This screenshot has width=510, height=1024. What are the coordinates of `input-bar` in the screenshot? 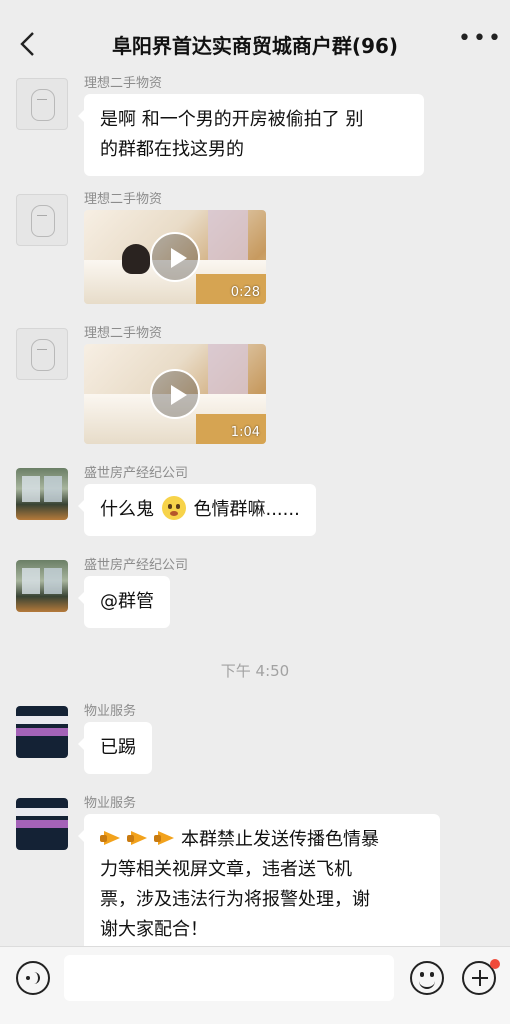 It's located at (255, 985).